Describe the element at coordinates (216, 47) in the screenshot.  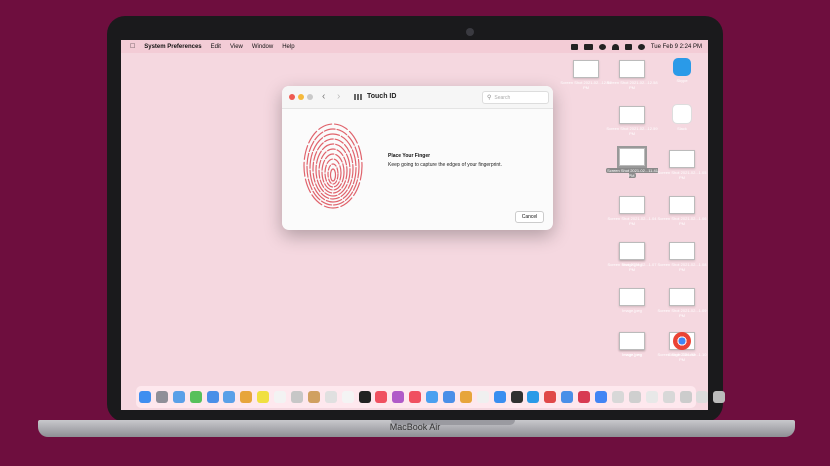
I see `menu-edit: Edit` at that location.